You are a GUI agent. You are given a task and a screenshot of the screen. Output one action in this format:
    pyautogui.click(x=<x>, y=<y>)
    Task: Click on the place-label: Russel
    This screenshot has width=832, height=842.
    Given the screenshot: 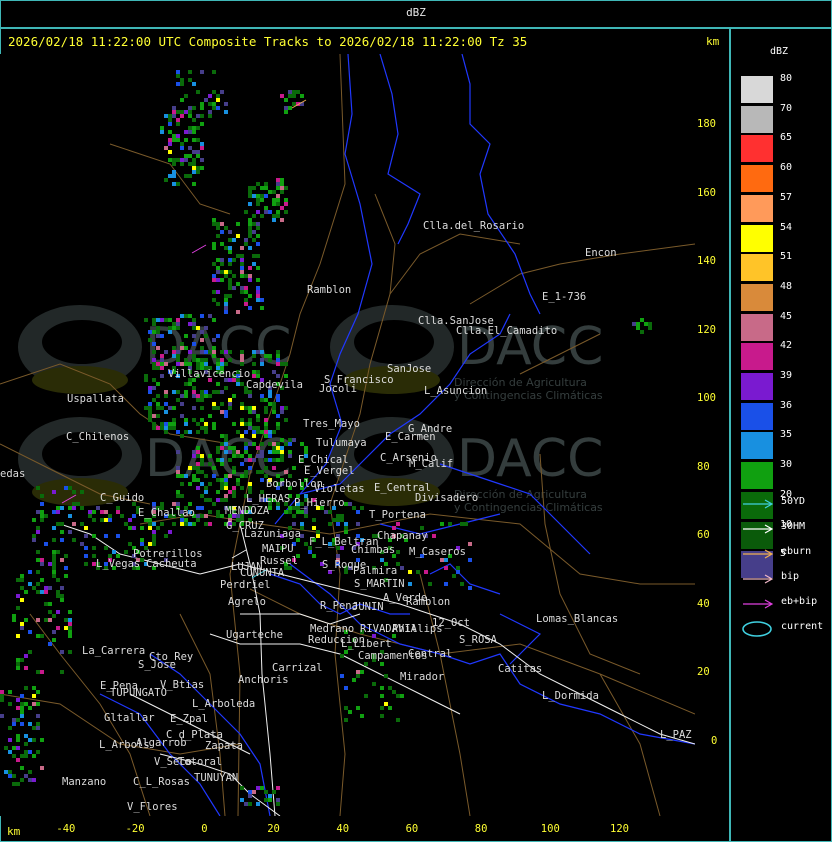 What is the action you would take?
    pyautogui.click(x=279, y=561)
    